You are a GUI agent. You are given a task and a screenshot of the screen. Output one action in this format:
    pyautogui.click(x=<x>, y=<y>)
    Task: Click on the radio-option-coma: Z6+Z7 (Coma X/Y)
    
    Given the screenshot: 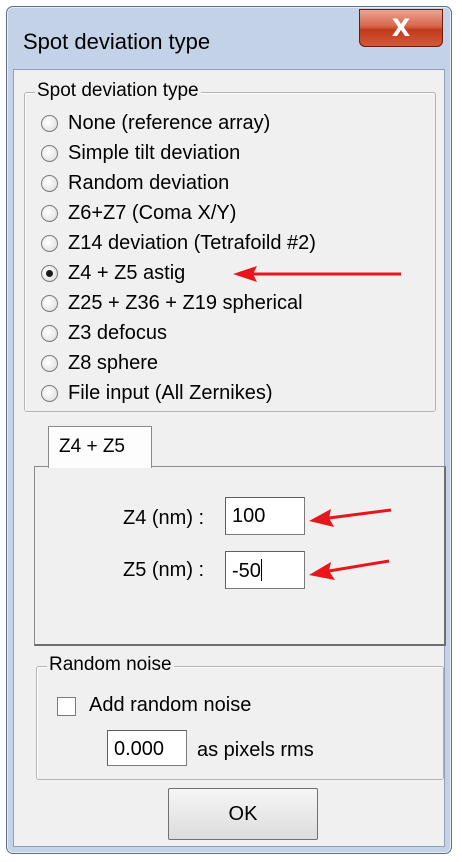 What is the action you would take?
    pyautogui.click(x=138, y=213)
    